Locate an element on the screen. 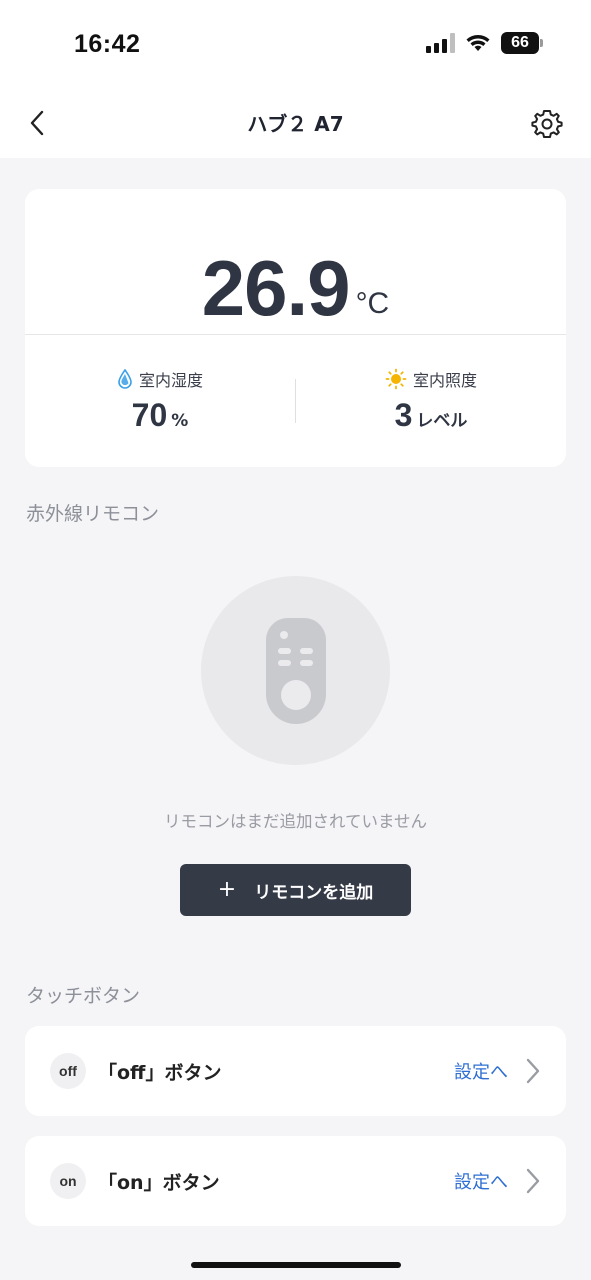 This screenshot has width=591, height=1280. touch-button-off: off 「off」ボタン 設定へ is located at coordinates (295, 1071).